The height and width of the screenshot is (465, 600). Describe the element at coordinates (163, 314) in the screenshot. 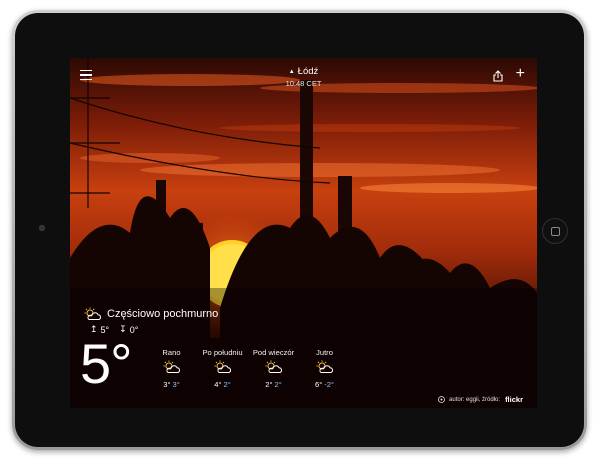

I see `condition-text: Częściowo pochmurno` at that location.